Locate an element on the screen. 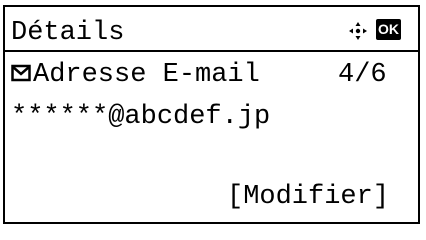  envelope-icon is located at coordinates (21, 73).